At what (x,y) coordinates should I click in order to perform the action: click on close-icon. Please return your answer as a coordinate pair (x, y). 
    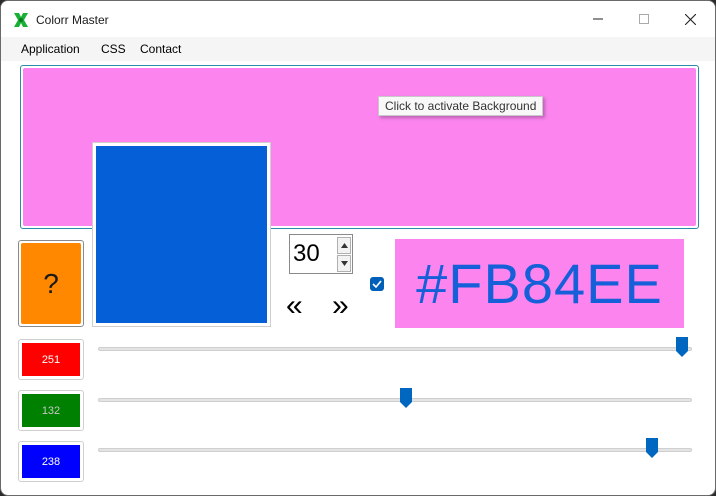
    Looking at the image, I should click on (690, 19).